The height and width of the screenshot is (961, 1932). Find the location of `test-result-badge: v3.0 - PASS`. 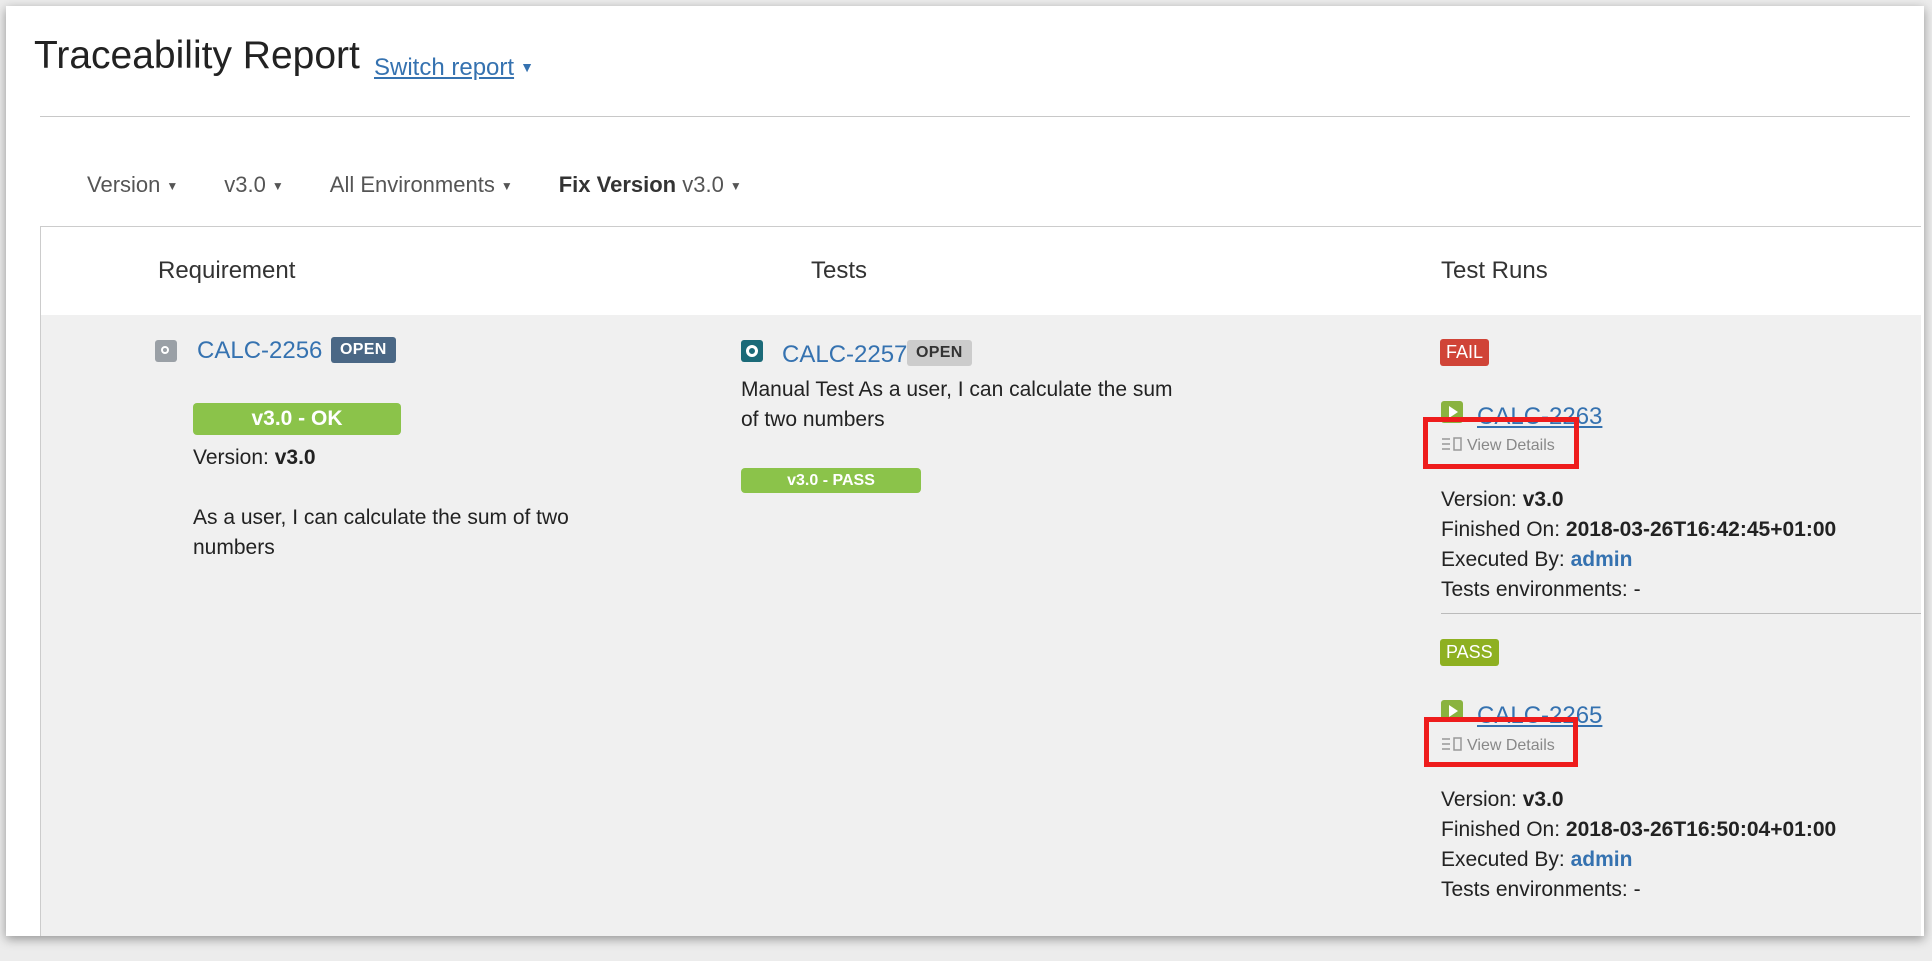

test-result-badge: v3.0 - PASS is located at coordinates (831, 480).